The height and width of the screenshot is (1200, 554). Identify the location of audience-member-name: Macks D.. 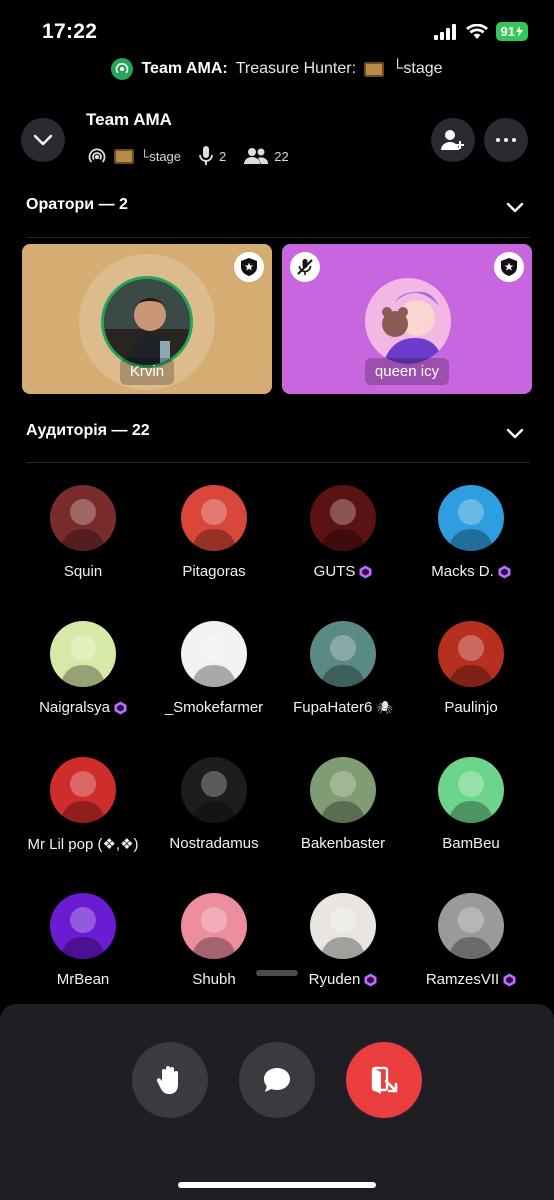
(471, 571).